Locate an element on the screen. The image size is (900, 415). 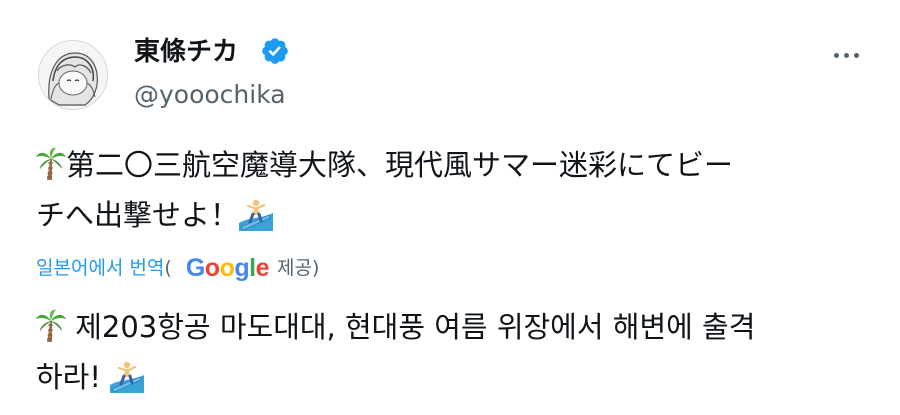
avatar is located at coordinates (73, 75).